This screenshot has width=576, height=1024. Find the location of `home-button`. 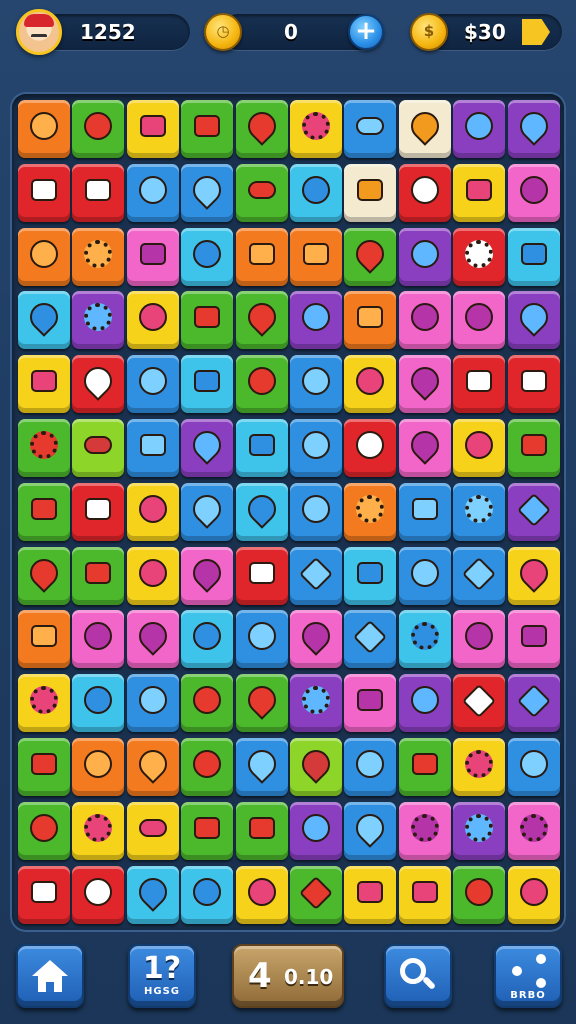

home-button is located at coordinates (50, 976).